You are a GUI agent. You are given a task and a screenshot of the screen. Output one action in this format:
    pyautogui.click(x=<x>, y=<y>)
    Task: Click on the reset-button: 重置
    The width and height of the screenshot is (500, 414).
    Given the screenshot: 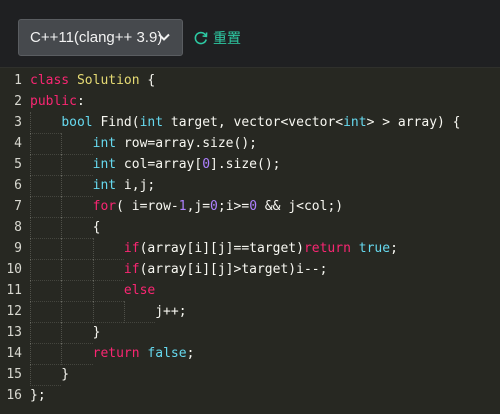 What is the action you would take?
    pyautogui.click(x=217, y=38)
    